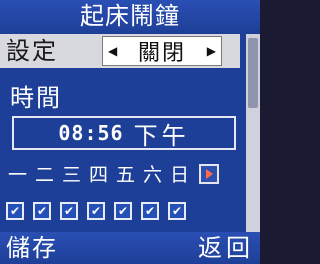 The image size is (320, 264). I want to click on day-label-mon: 一, so click(17, 175).